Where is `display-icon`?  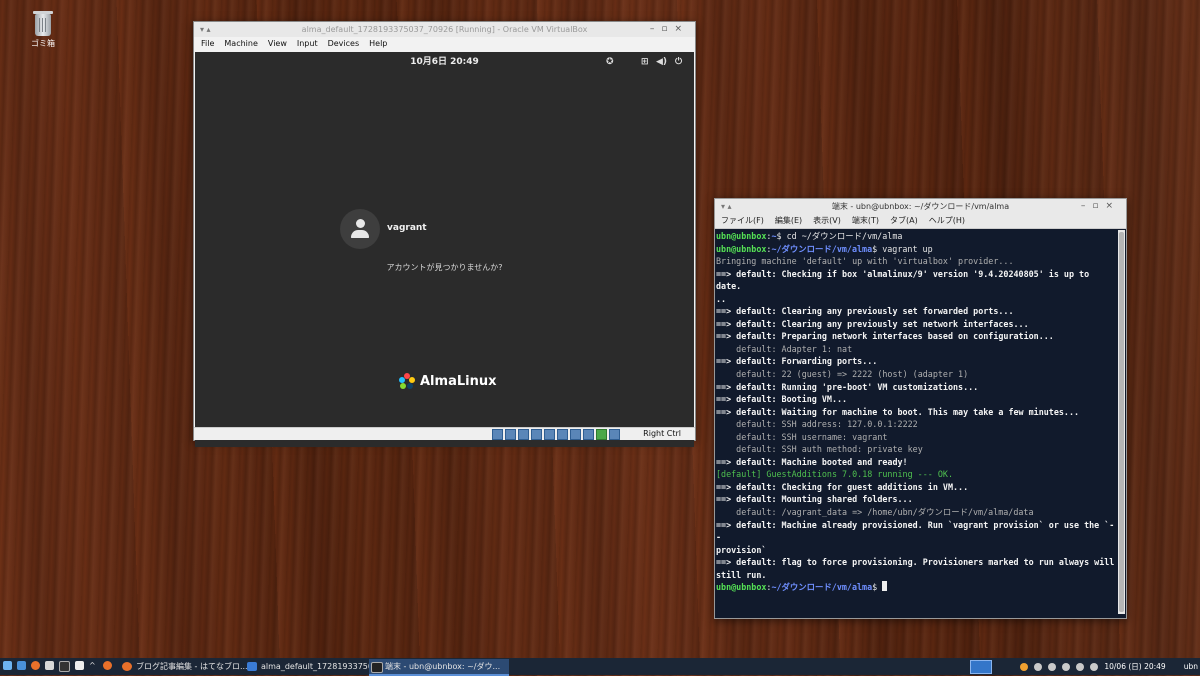 display-icon is located at coordinates (575, 434).